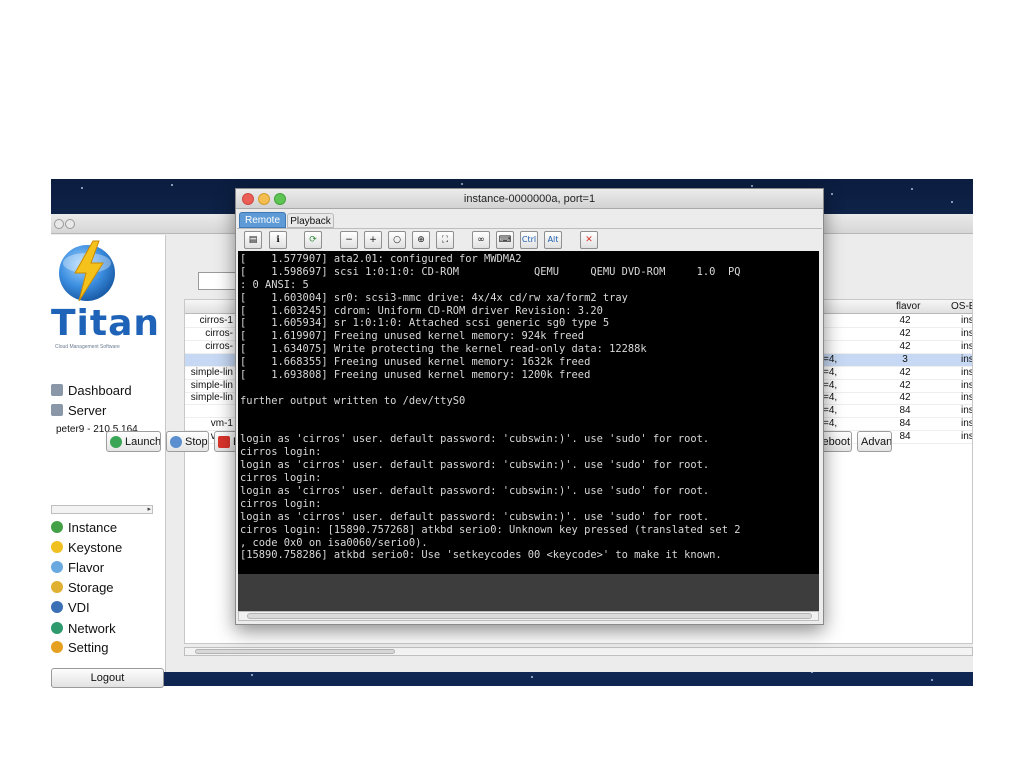 The image size is (1024, 768). What do you see at coordinates (57, 587) in the screenshot?
I see `storage-icon` at bounding box center [57, 587].